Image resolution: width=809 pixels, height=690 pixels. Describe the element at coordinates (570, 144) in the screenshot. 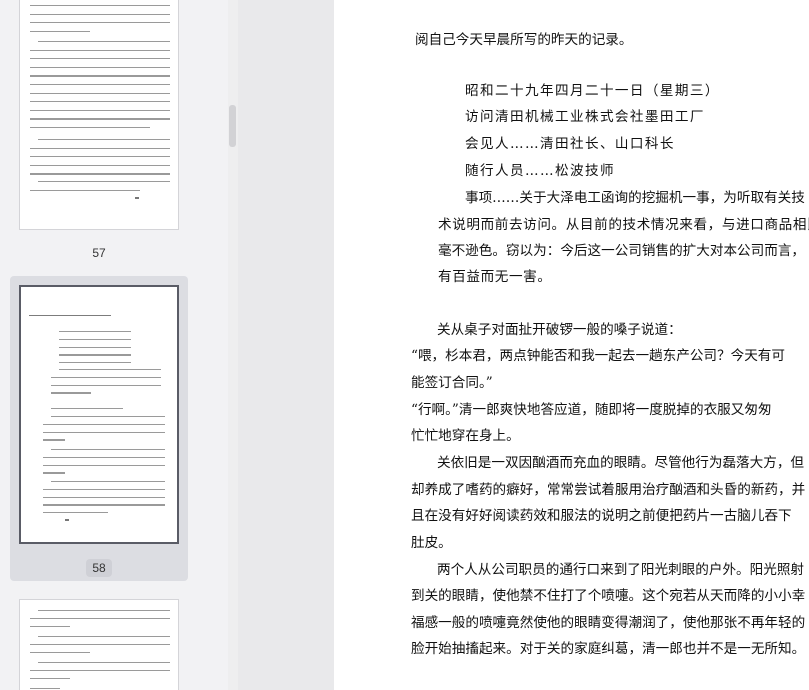

I see `text-line: 会见人……清田社长、山口科长` at that location.